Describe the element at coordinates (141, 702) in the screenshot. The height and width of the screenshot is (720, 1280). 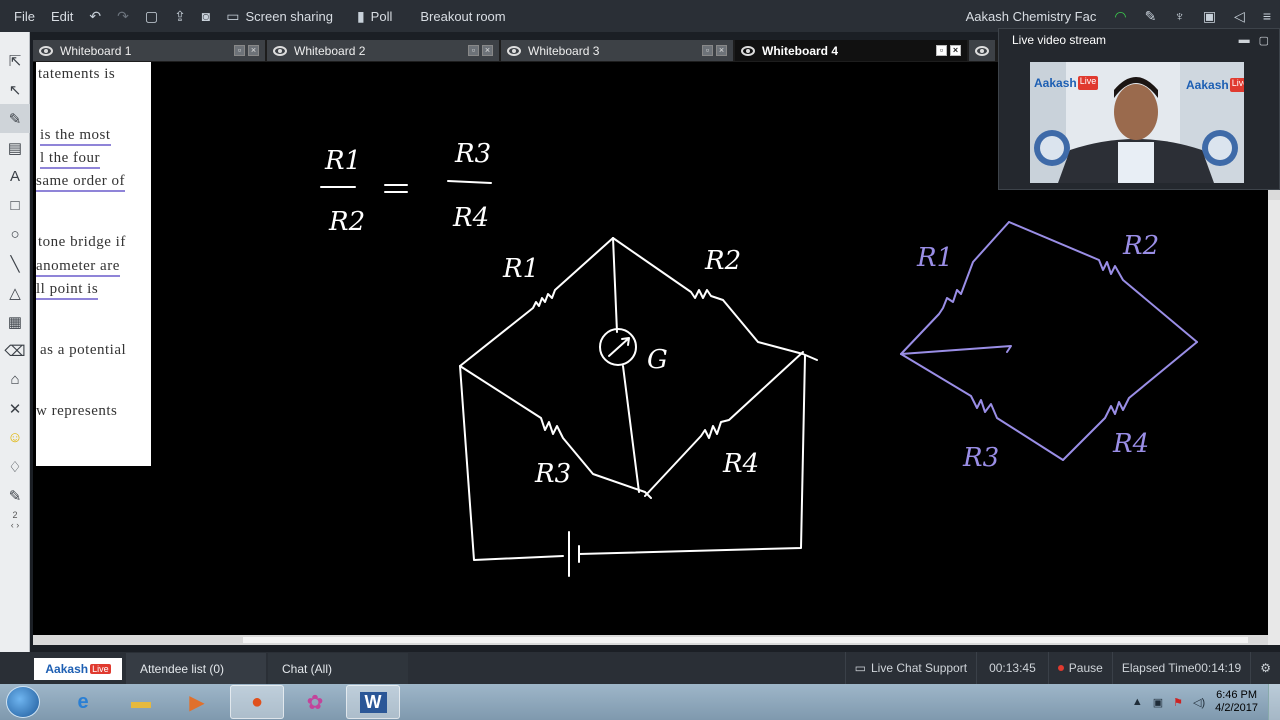
I see `taskbar-file-explorer: ▬` at that location.